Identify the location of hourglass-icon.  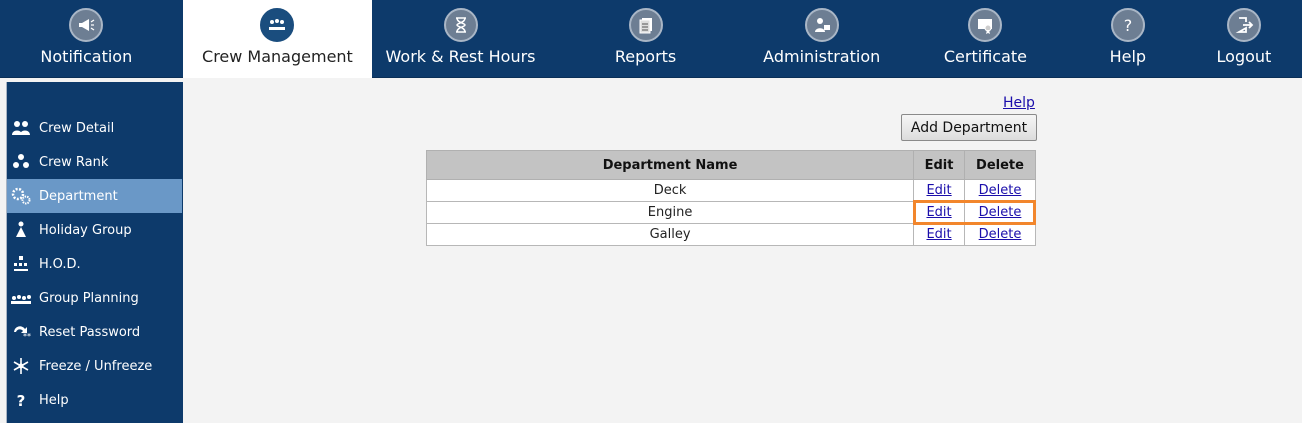
(460, 25).